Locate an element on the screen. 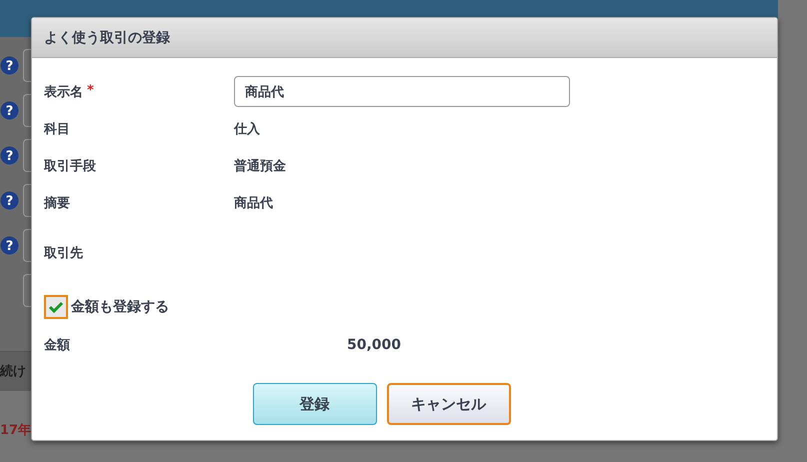 The width and height of the screenshot is (807, 462). field-label: 金額 is located at coordinates (57, 345).